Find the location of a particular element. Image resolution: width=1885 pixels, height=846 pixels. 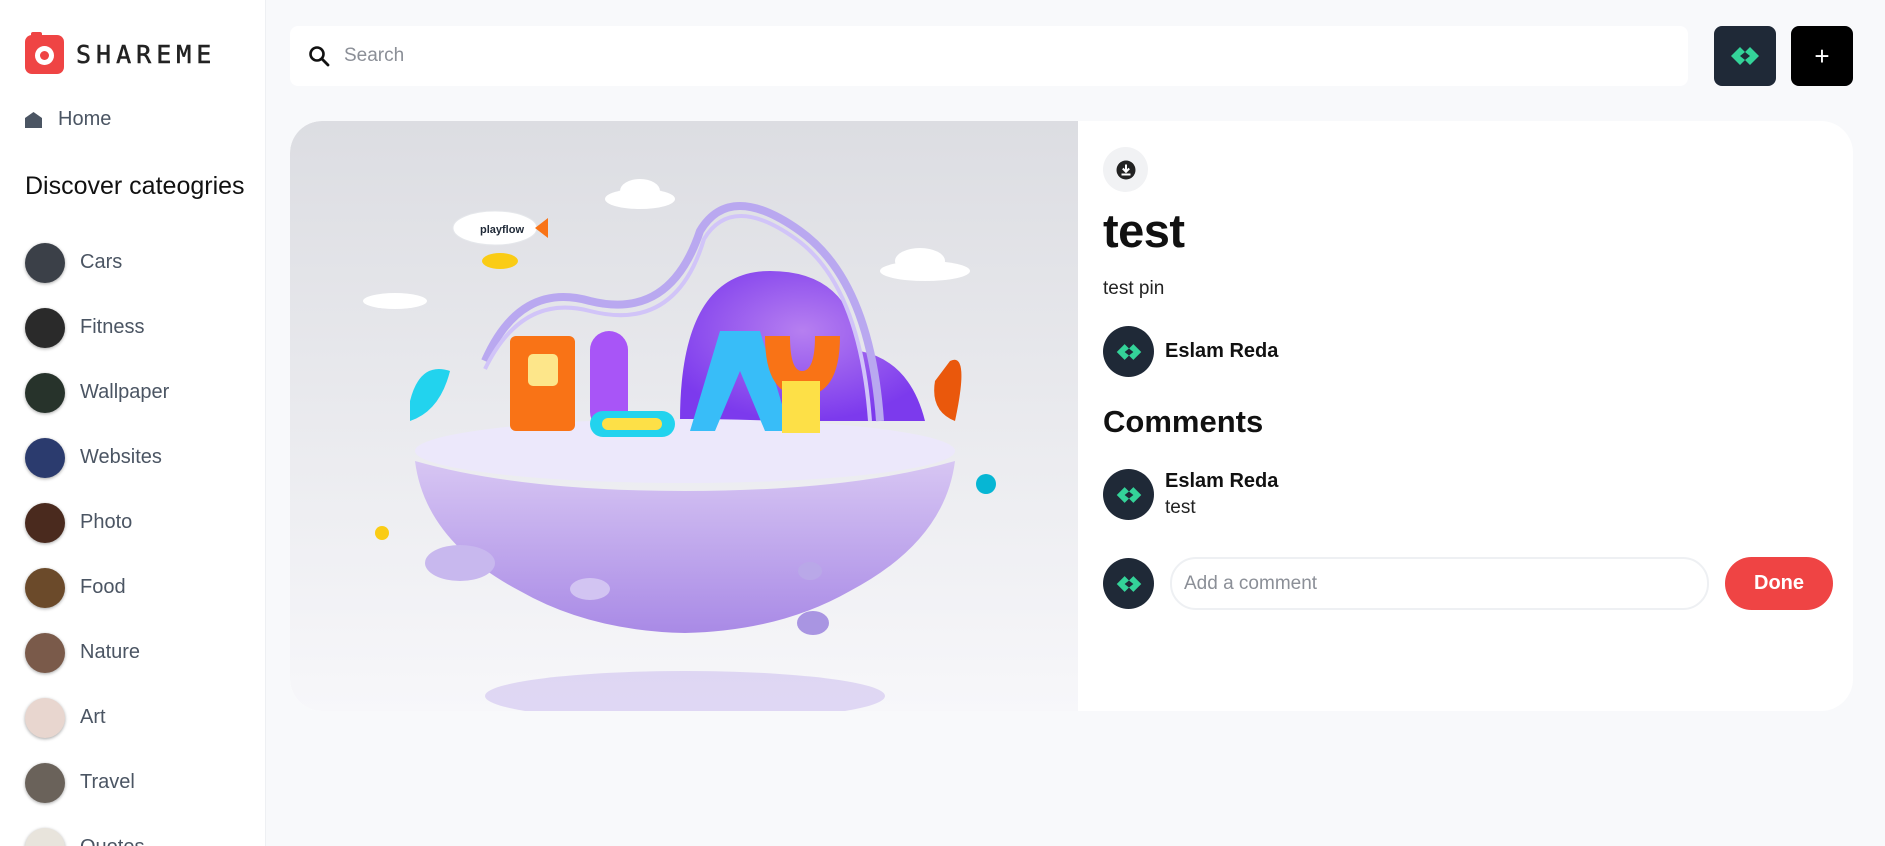

create-pin-button: + is located at coordinates (1822, 56).